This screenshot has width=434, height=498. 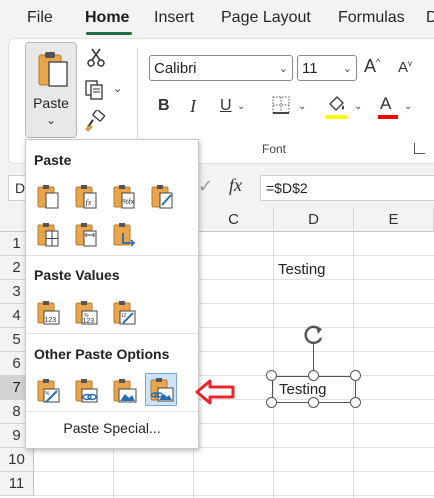 I want to click on paste-icon, so click(x=48, y=197).